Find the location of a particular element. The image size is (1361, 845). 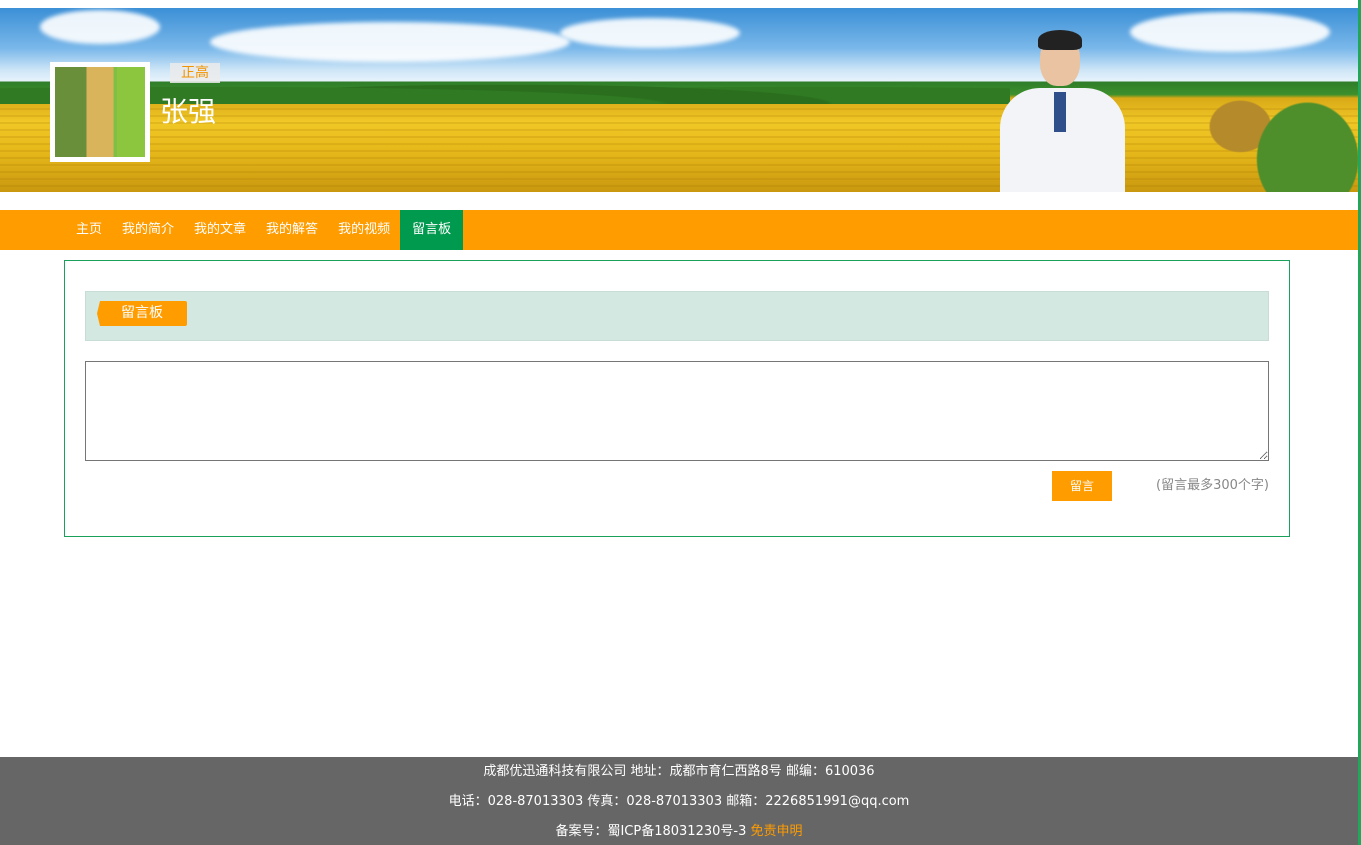

nav-list: 主页 我的简介 我的文章 我的解答 我的视频 留言板 is located at coordinates (265, 230).